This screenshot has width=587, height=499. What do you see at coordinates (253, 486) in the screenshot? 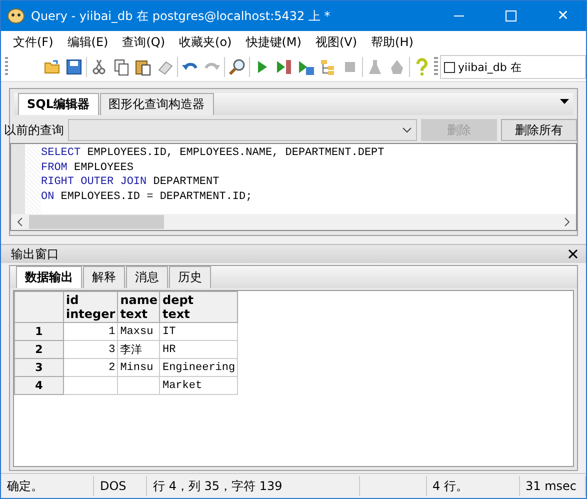
I see `status-field: 行 4，列 35，字符 139` at bounding box center [253, 486].